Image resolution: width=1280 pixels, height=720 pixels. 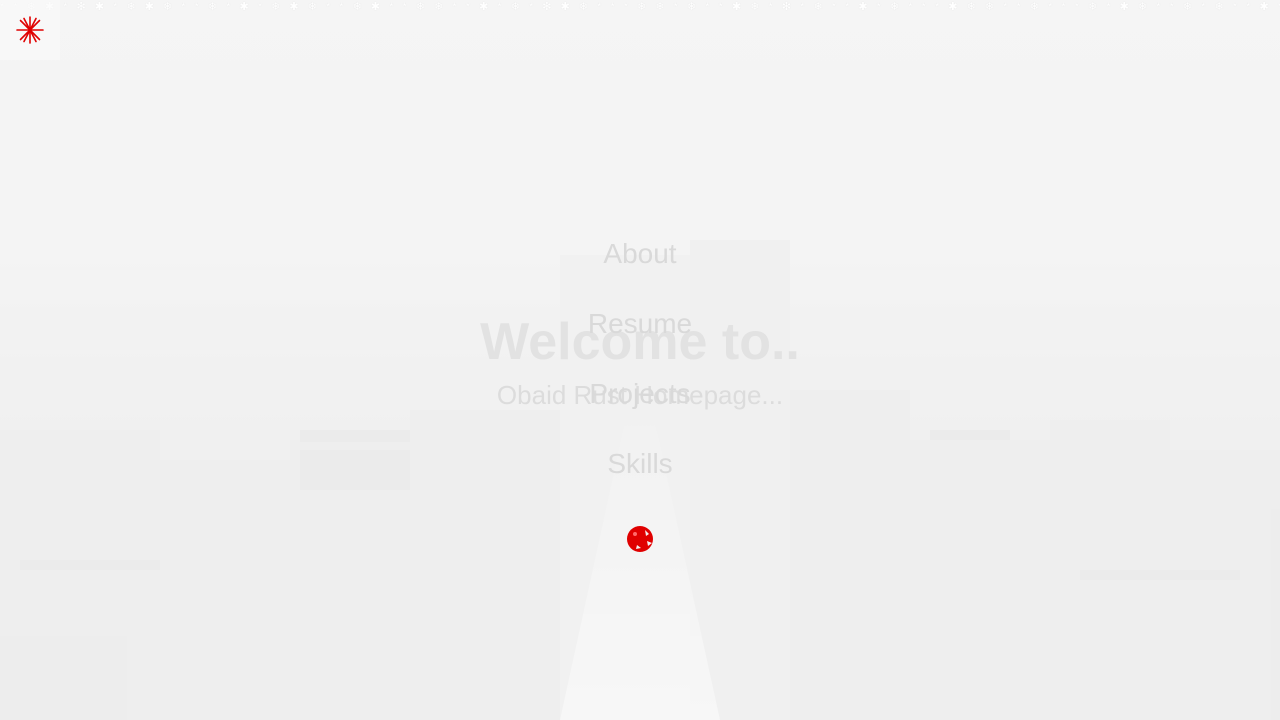 I want to click on nav-link-skills: Skills, so click(x=640, y=464).